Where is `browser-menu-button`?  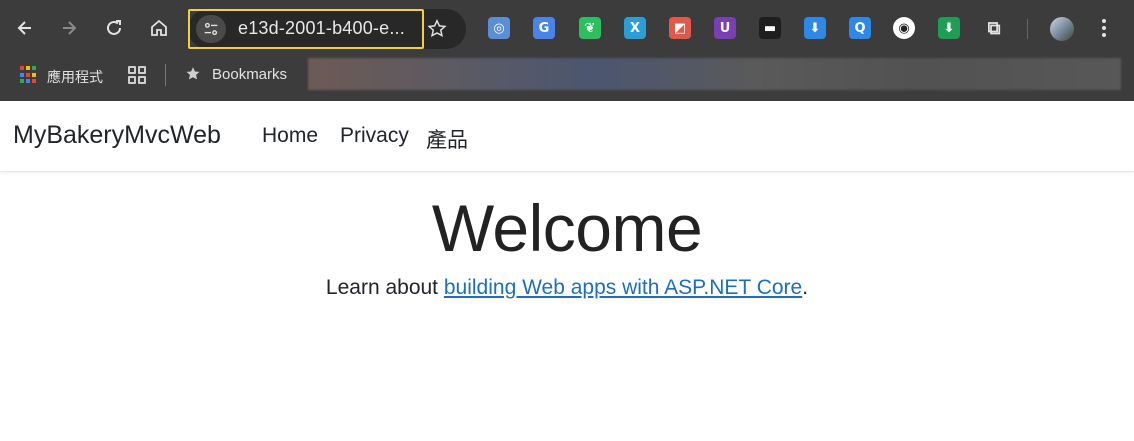
browser-menu-button is located at coordinates (1104, 28).